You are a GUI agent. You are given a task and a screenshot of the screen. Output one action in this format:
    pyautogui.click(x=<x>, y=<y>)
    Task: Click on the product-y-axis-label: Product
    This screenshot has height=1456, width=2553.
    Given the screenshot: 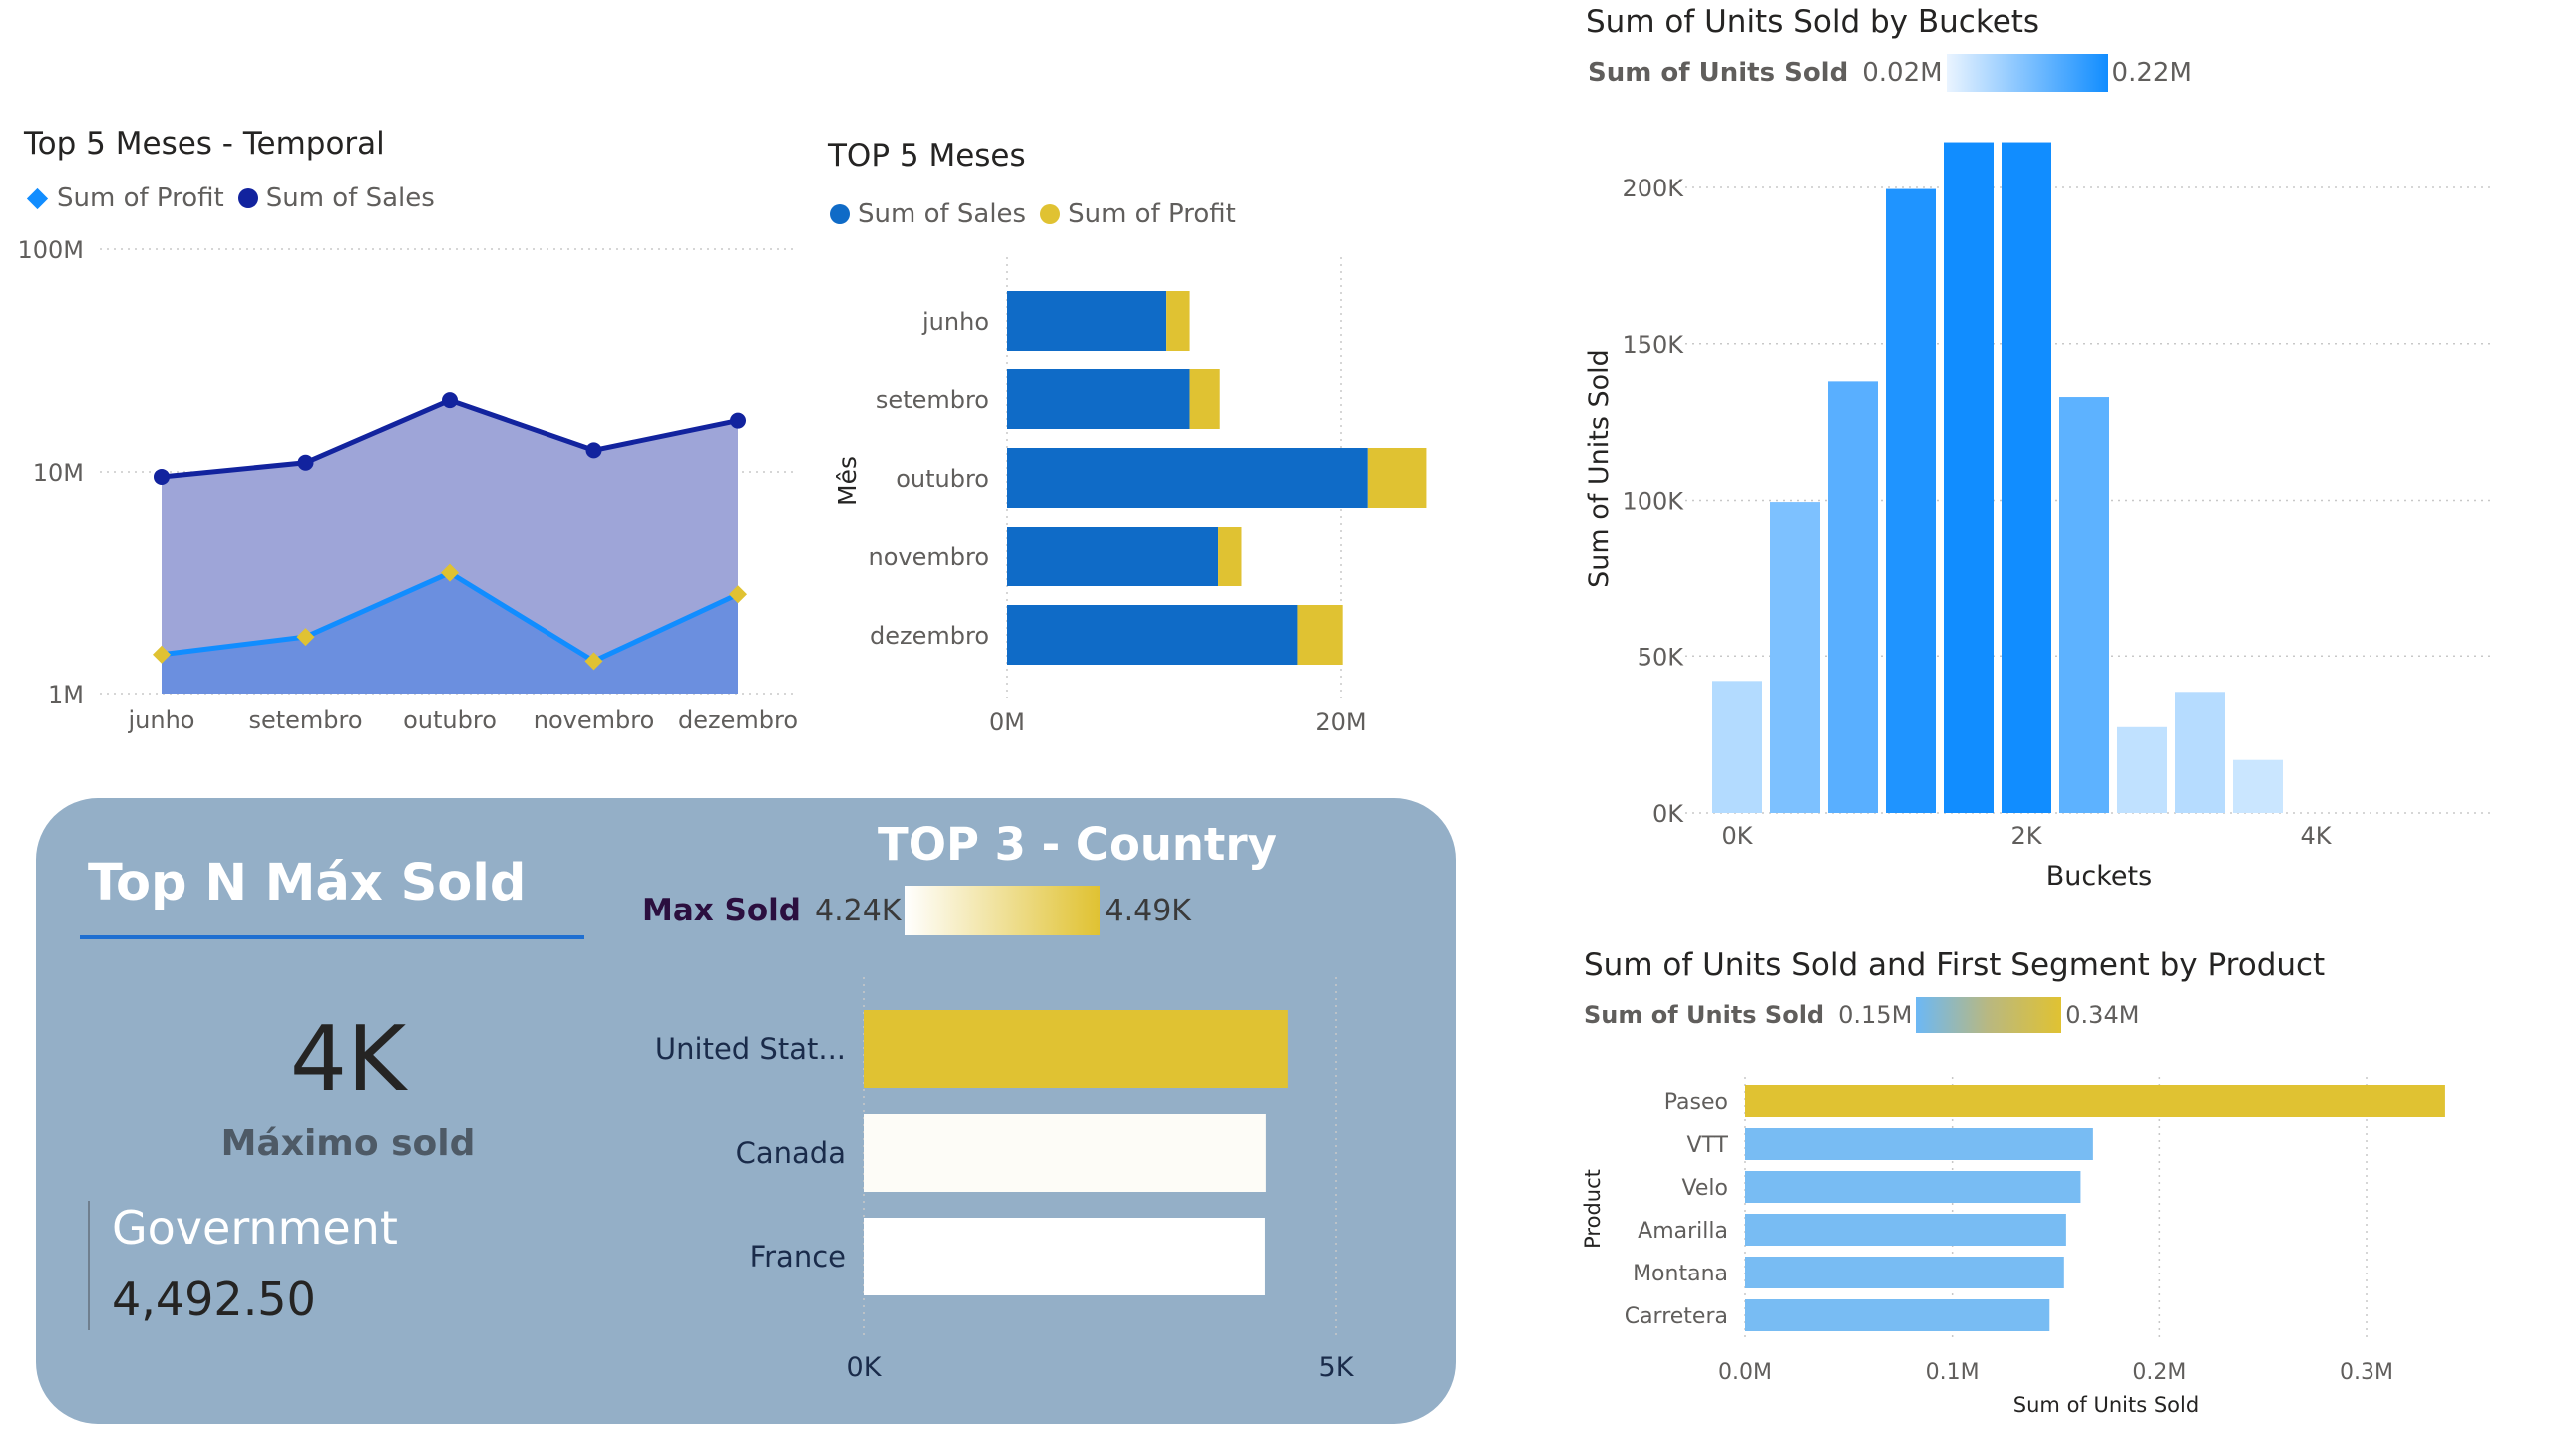 What is the action you would take?
    pyautogui.click(x=1593, y=1209)
    